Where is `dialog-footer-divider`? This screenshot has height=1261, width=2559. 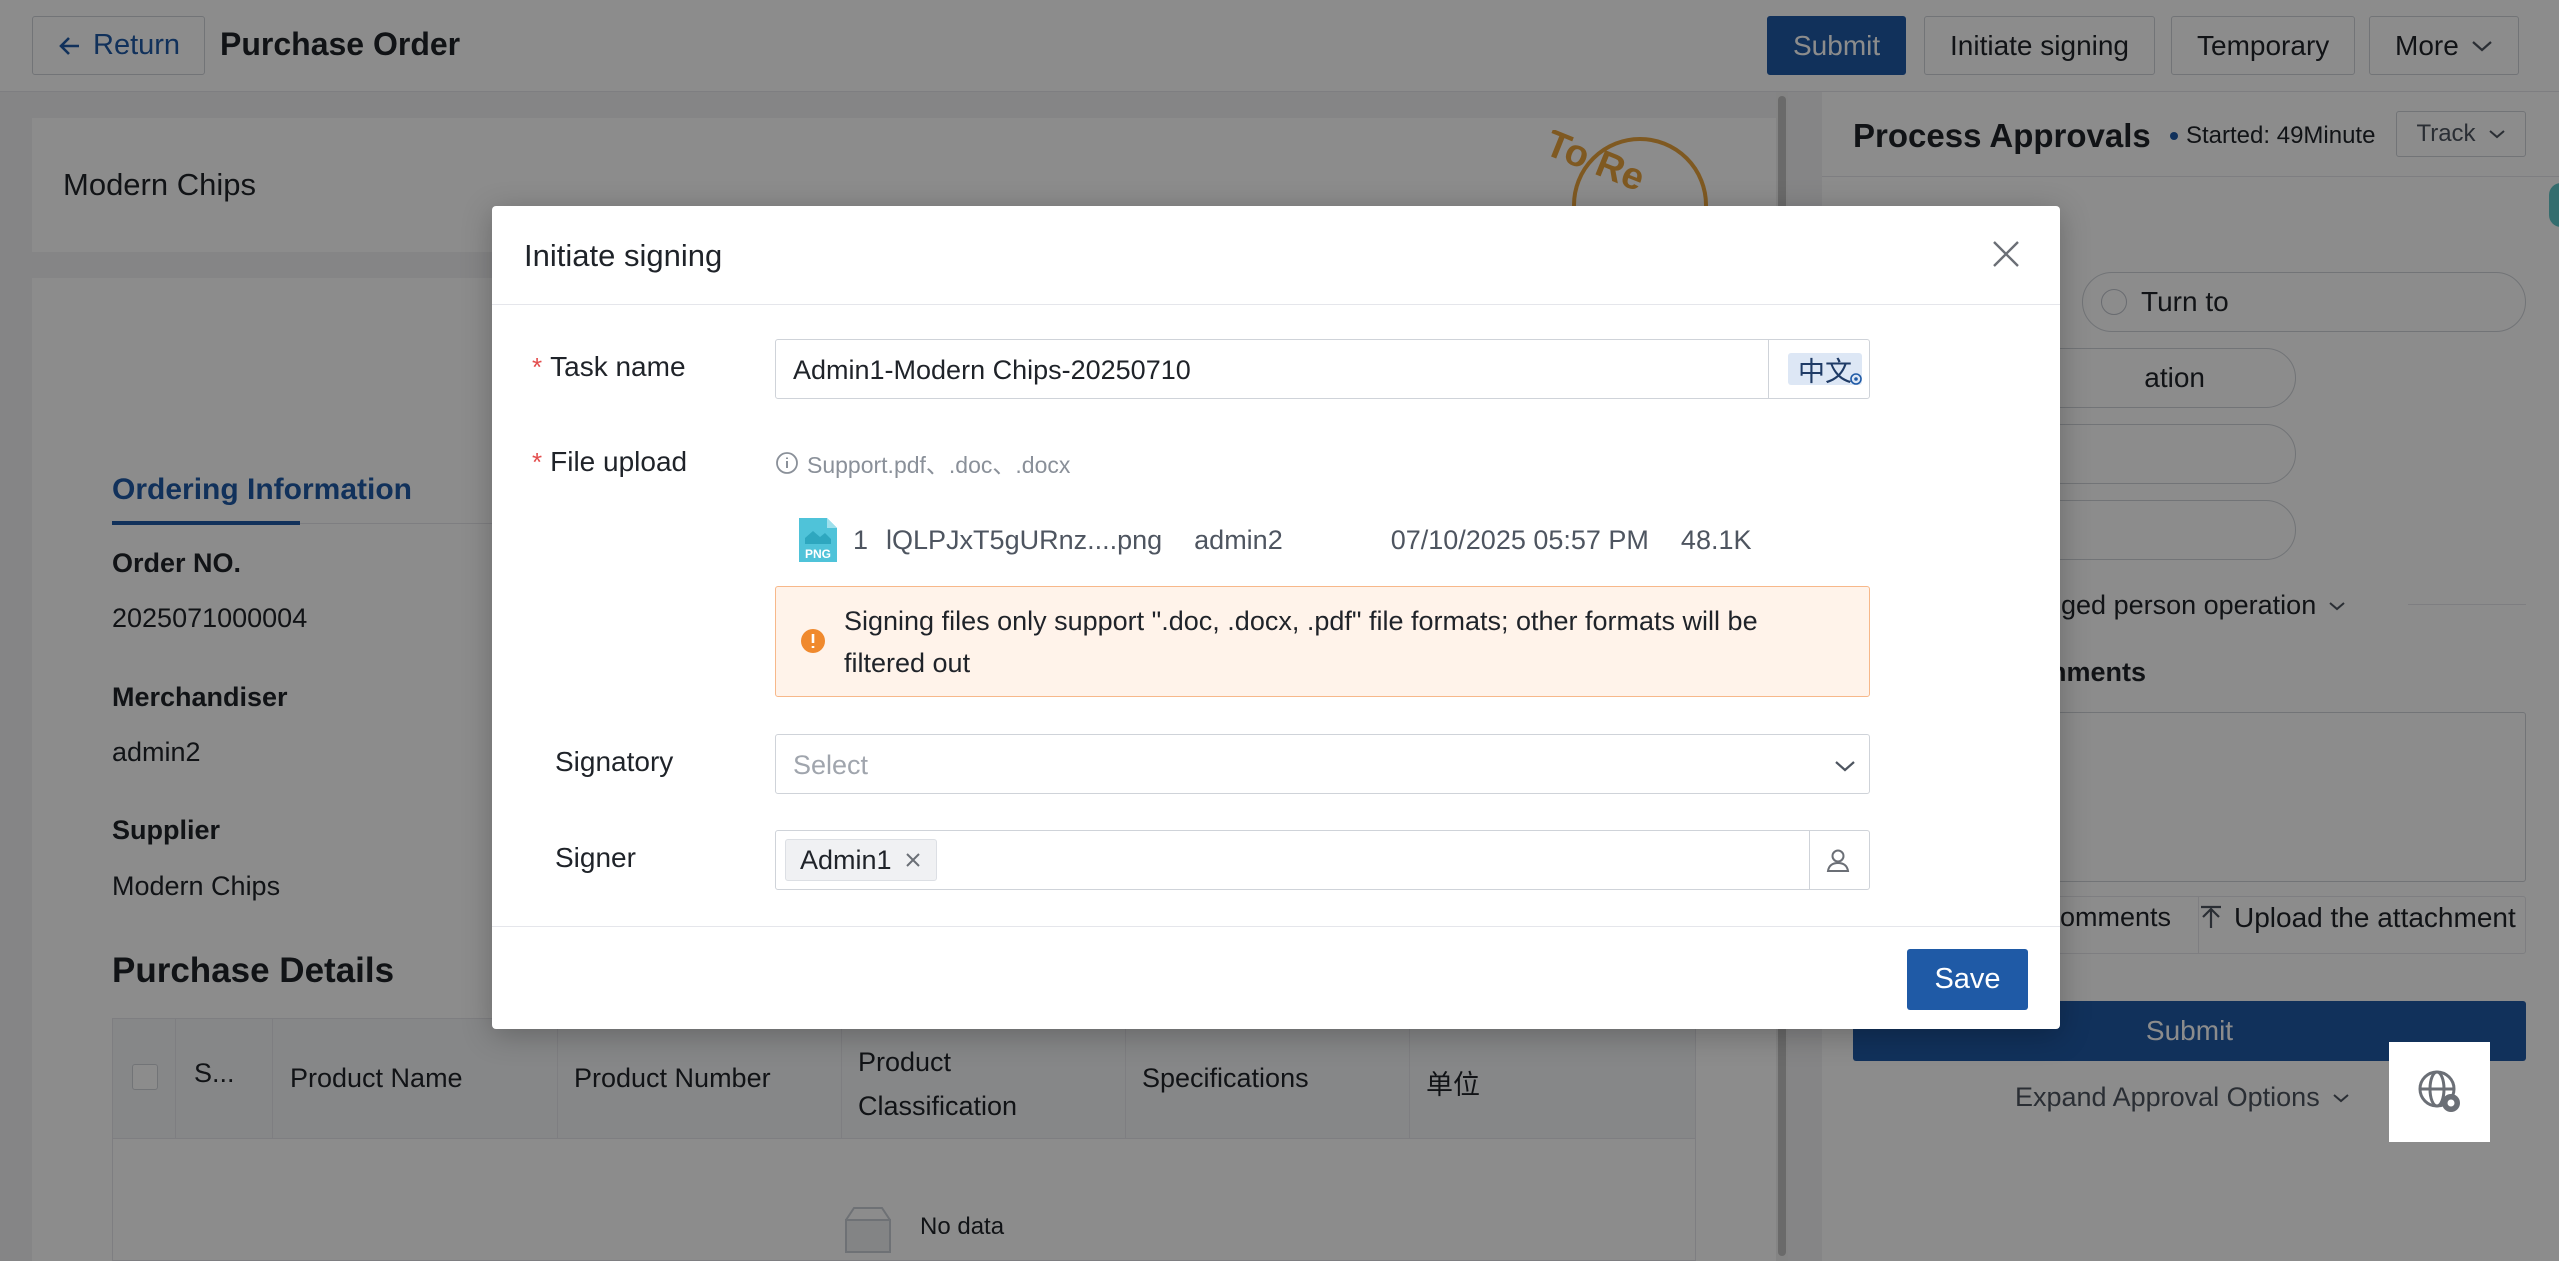 dialog-footer-divider is located at coordinates (1276, 926).